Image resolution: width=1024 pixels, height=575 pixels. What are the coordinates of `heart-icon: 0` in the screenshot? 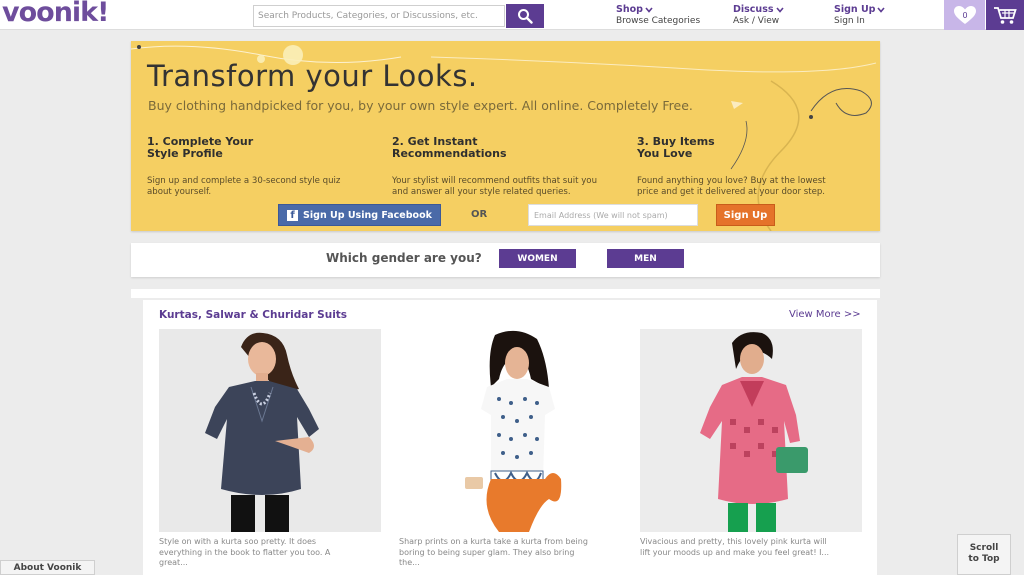 It's located at (964, 15).